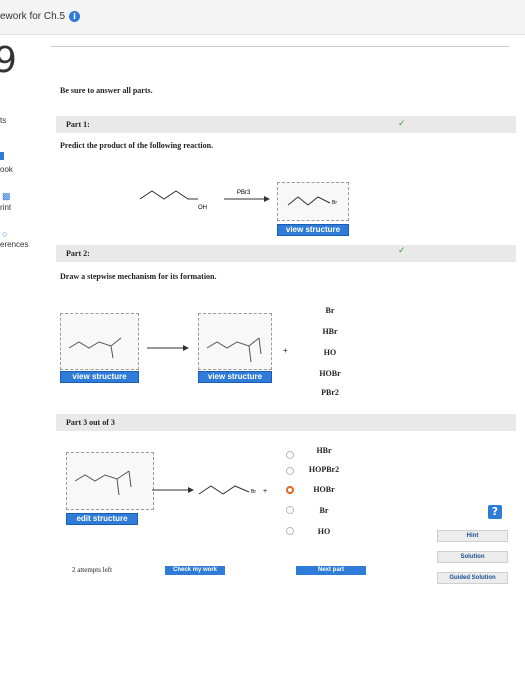  I want to click on part3-header: Part 3 out of 3, so click(286, 422).